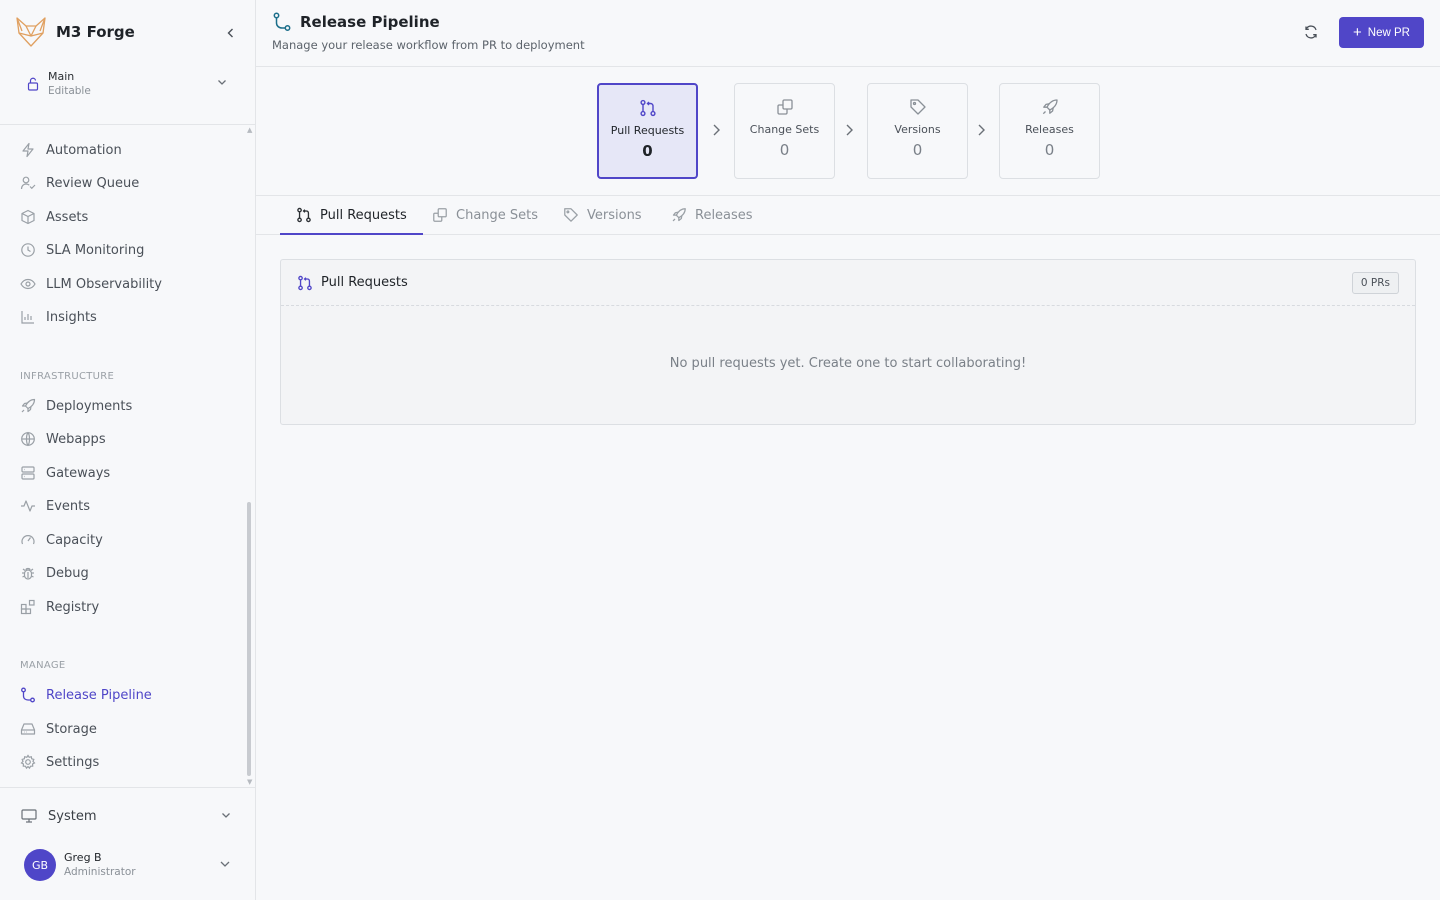 This screenshot has height=900, width=1440. Describe the element at coordinates (28, 217) in the screenshot. I see `box-icon` at that location.